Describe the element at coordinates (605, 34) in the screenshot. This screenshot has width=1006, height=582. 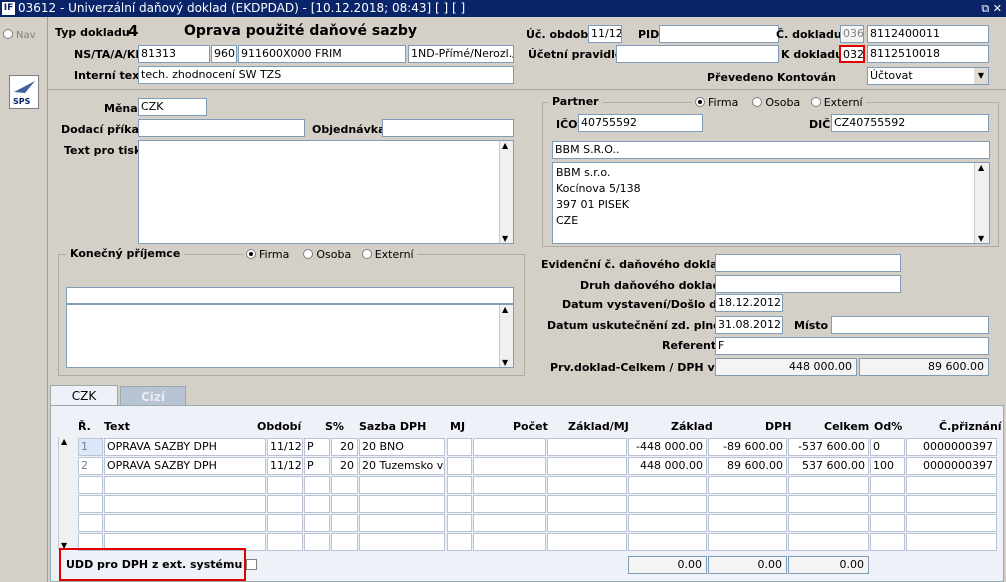
I see `obdobi-field: 11/12` at that location.